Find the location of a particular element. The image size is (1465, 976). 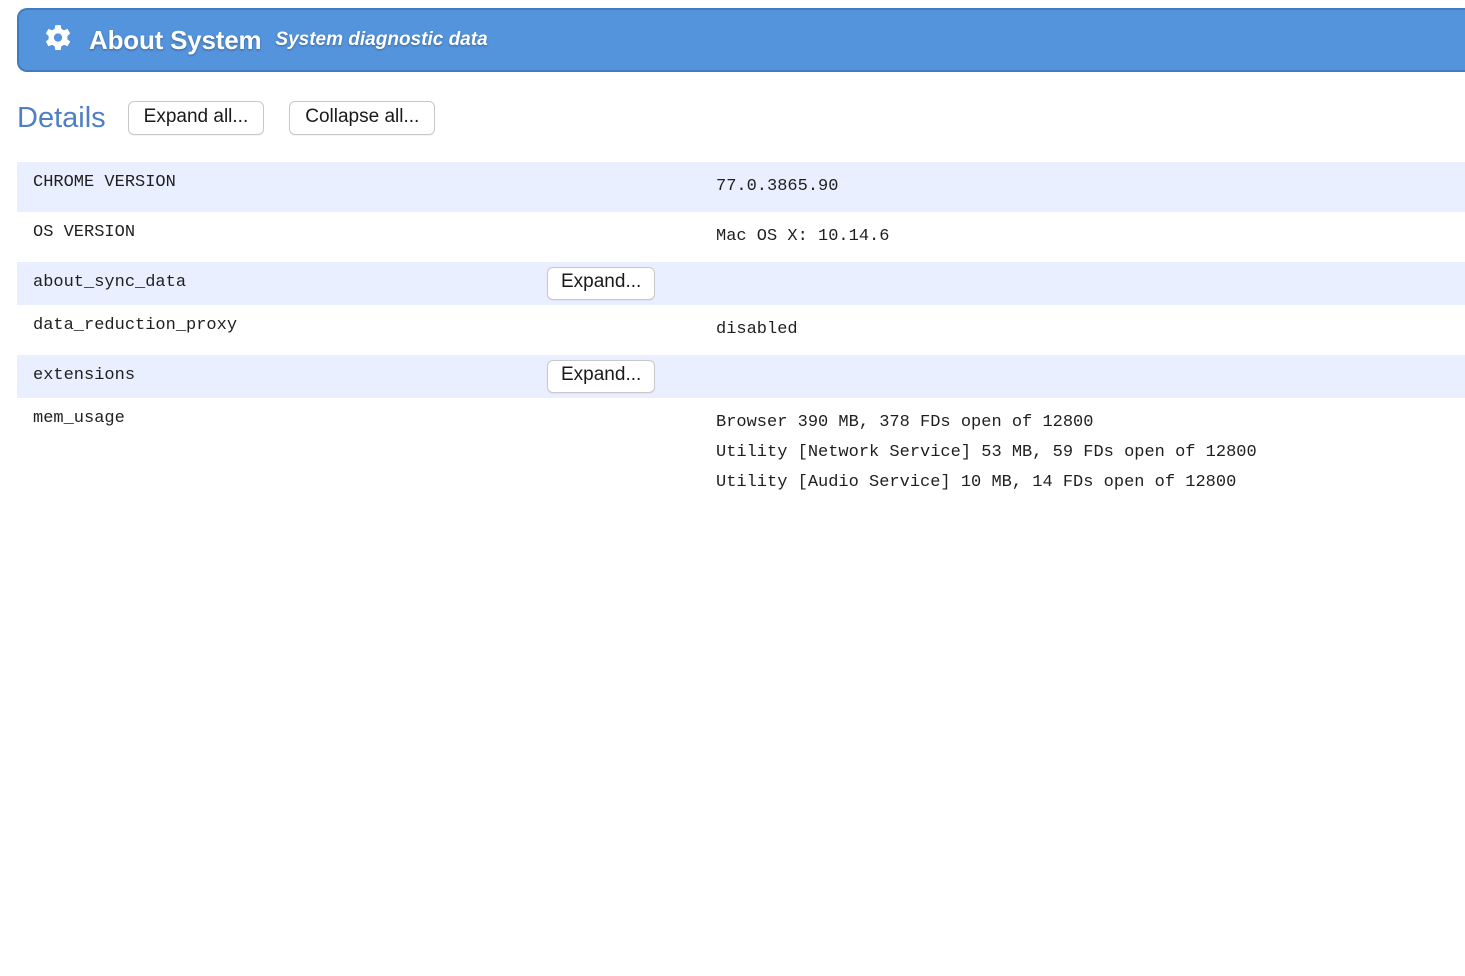

row-value: Mac OS X: 10.14.6 is located at coordinates (803, 236).